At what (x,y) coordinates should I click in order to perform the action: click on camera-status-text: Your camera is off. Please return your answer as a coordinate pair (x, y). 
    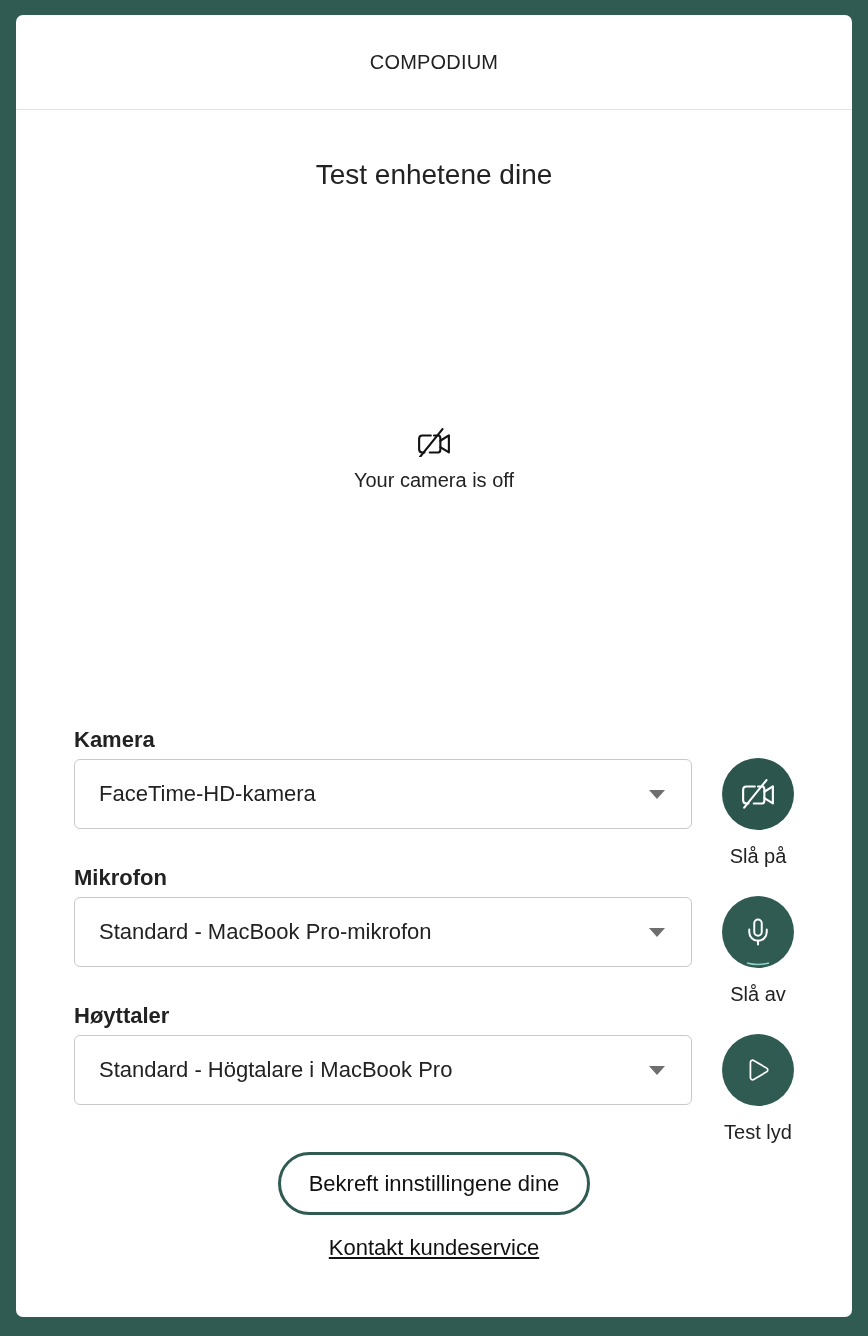
    Looking at the image, I should click on (434, 480).